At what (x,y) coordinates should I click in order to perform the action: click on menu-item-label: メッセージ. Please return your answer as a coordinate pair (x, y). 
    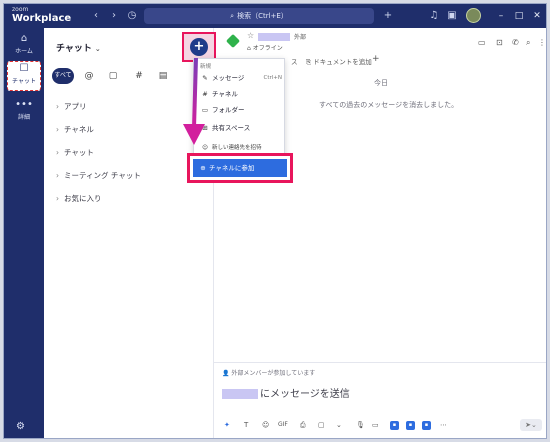
    Looking at the image, I should click on (228, 78).